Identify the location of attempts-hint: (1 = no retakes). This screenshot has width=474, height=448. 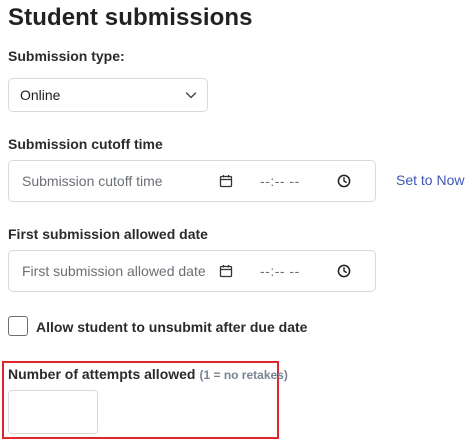
(243, 375).